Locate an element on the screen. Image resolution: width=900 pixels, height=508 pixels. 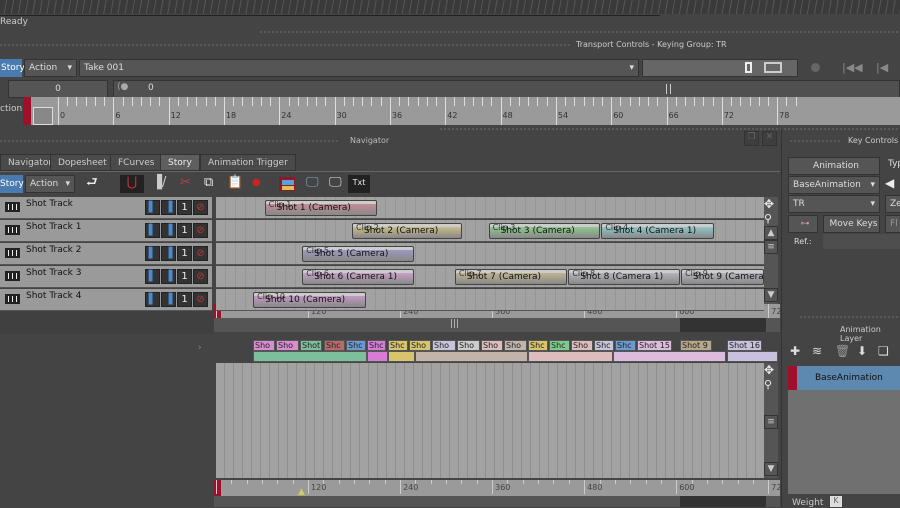
shot-tab: Shot 9 is located at coordinates (696, 345).